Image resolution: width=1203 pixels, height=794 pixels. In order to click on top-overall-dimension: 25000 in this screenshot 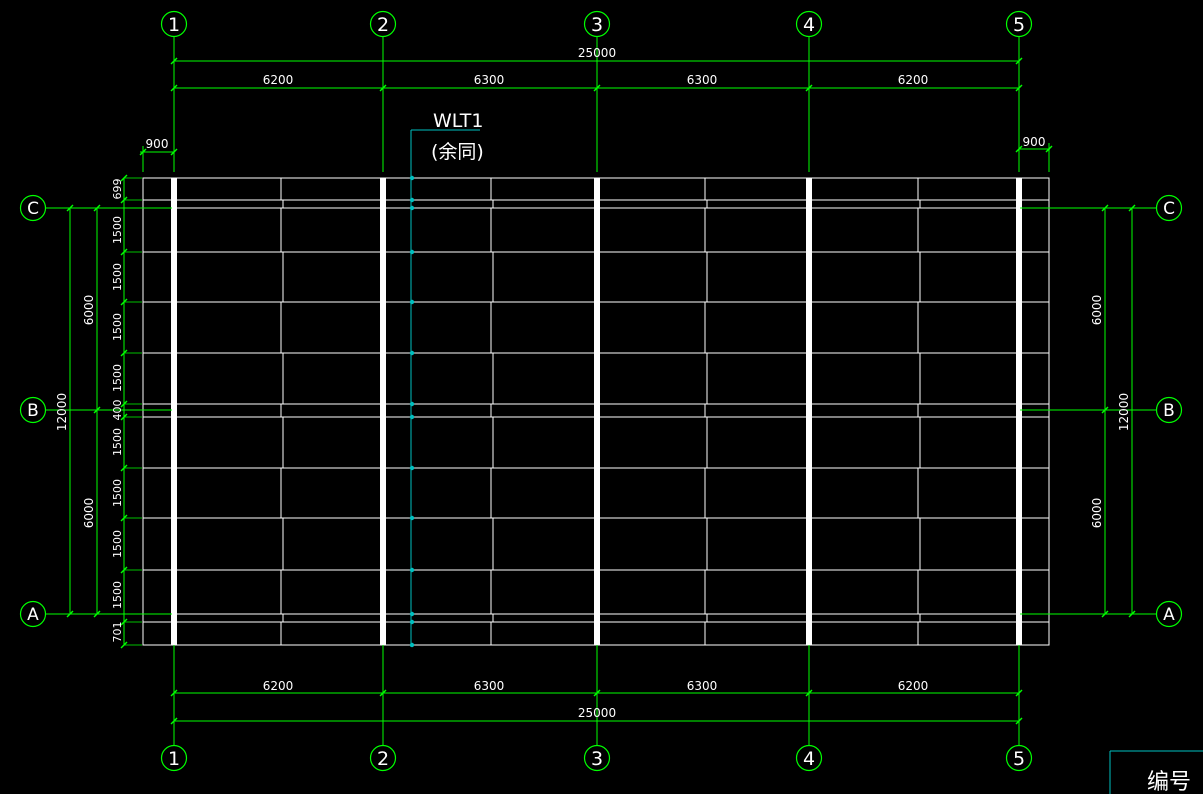, I will do `click(597, 53)`.